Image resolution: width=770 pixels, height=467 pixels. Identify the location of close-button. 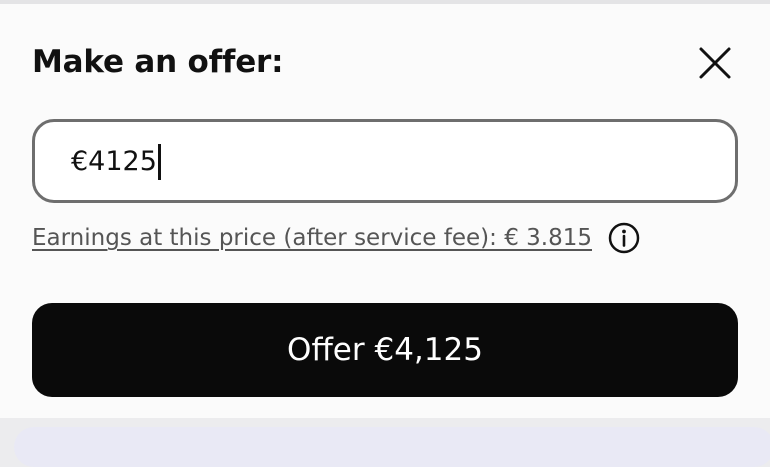
(715, 63).